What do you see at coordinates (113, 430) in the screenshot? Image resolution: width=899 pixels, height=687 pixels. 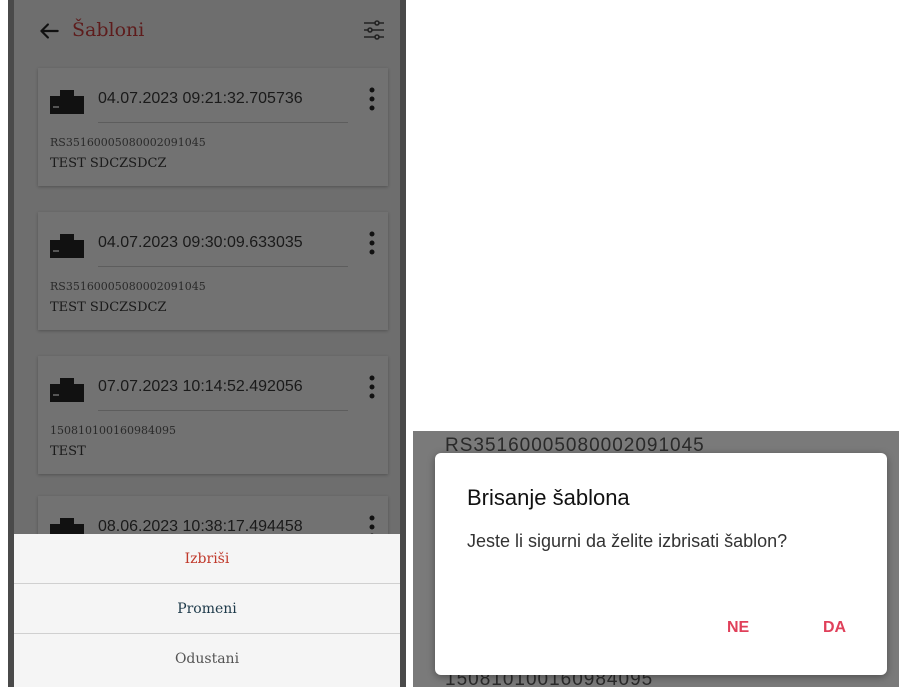 I see `template-account: 150810100160984095` at bounding box center [113, 430].